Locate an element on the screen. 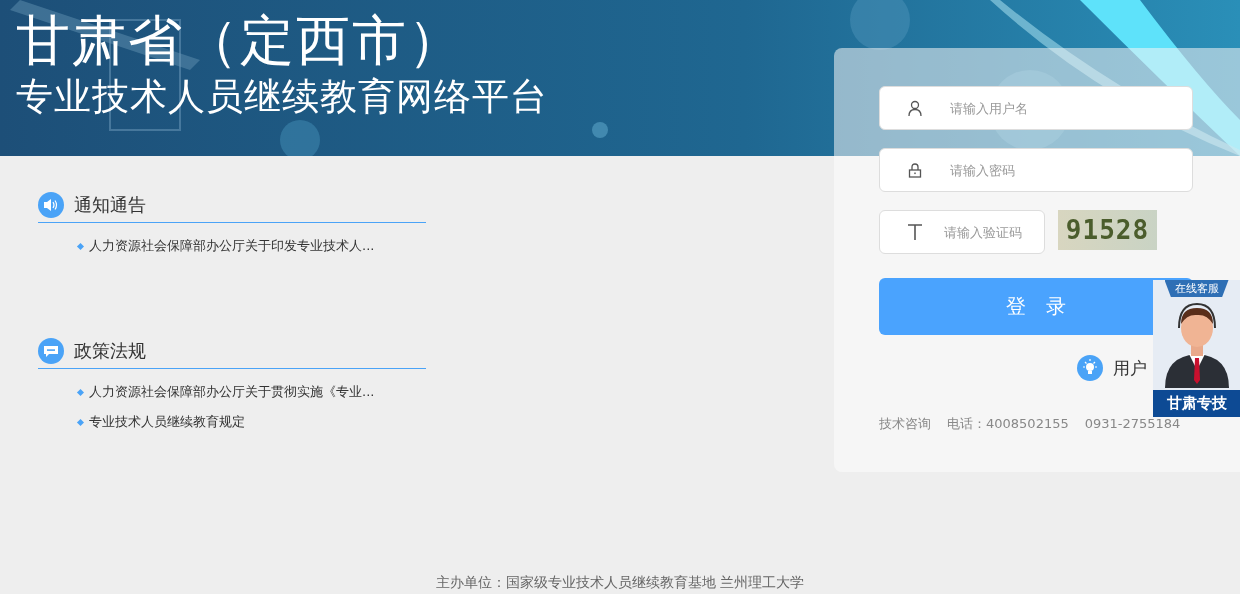 Image resolution: width=1240 pixels, height=594 pixels. site-title: 甘肃省（定西市） is located at coordinates (240, 41).